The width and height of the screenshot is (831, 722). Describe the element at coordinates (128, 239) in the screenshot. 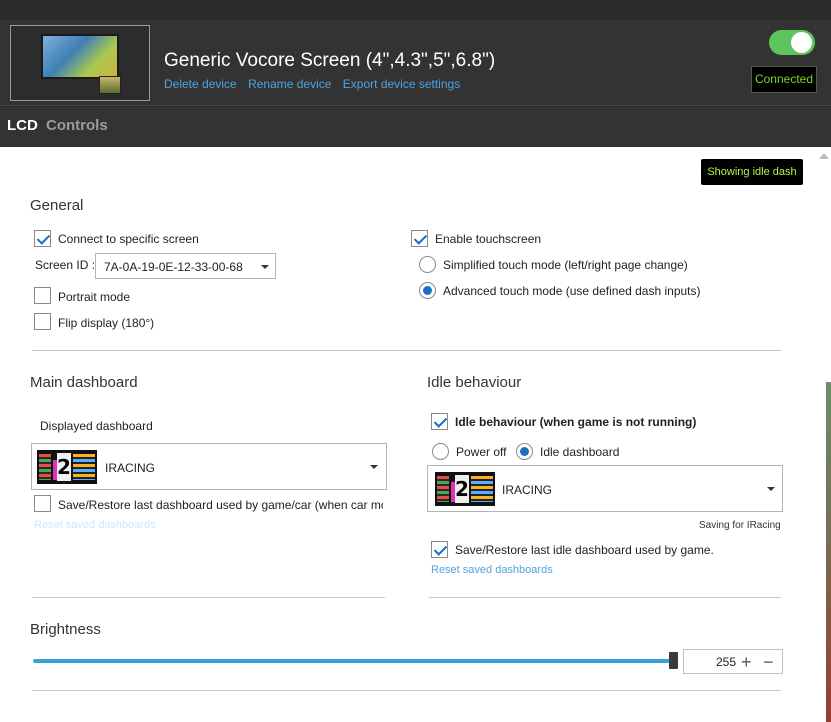

I see `connect-specific-label: Connect to specific screen` at that location.